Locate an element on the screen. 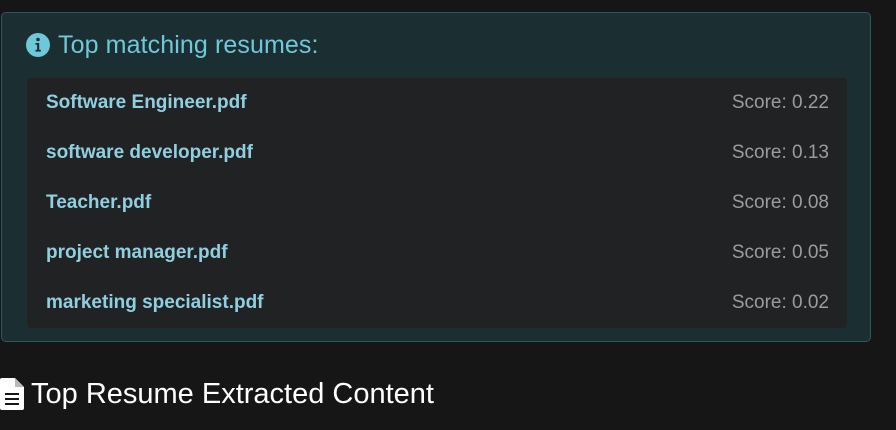 Image resolution: width=896 pixels, height=430 pixels. list-item: Teacher.pdf Score: 0.08 is located at coordinates (437, 203).